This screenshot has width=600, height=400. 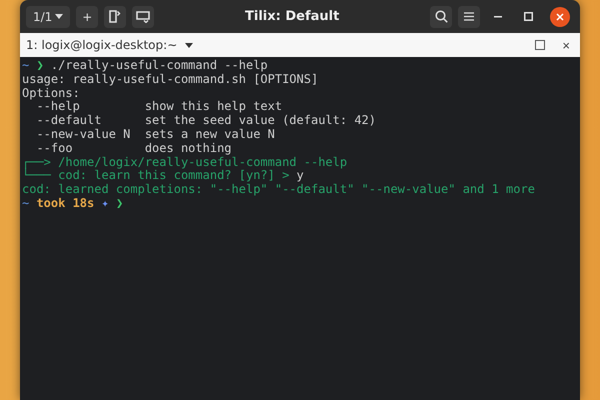 I want to click on close-button, so click(x=560, y=16).